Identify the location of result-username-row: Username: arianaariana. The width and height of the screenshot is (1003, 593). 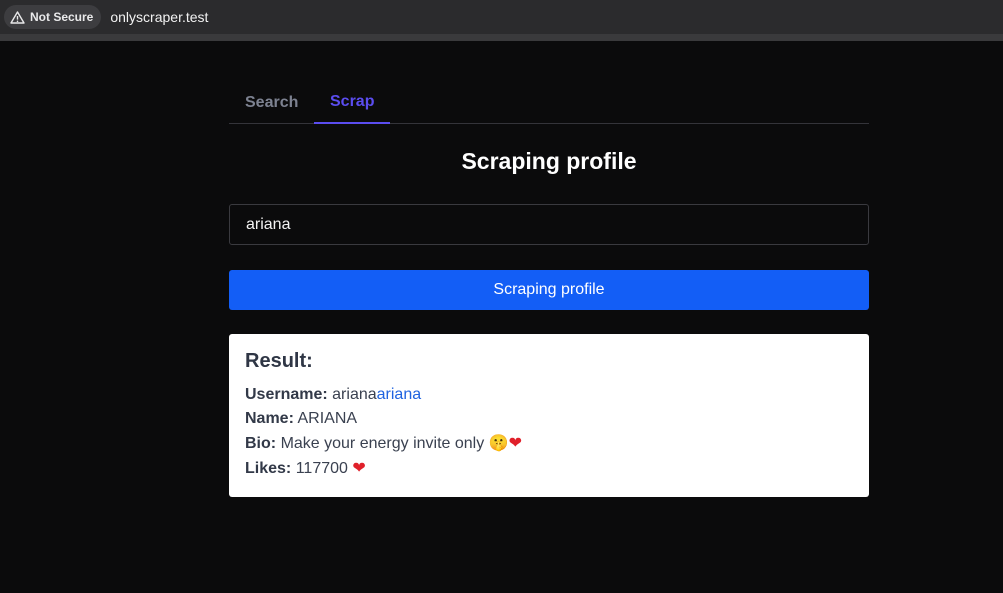
(549, 395).